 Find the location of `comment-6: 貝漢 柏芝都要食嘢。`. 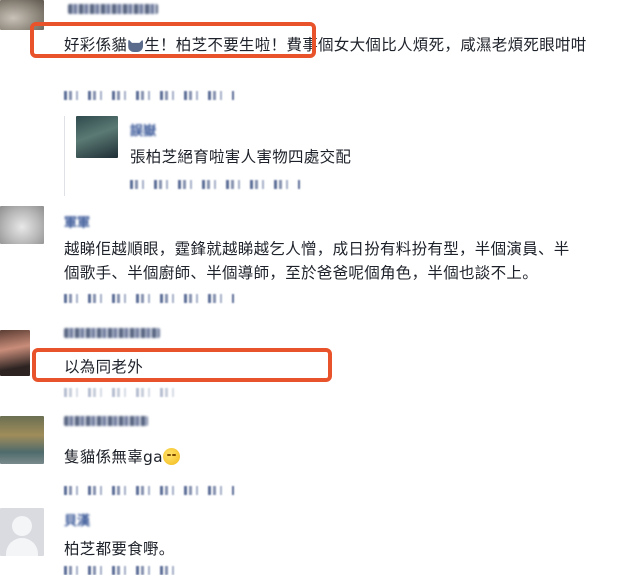

comment-6: 貝漢 柏芝都要食嘢。 is located at coordinates (320, 541).